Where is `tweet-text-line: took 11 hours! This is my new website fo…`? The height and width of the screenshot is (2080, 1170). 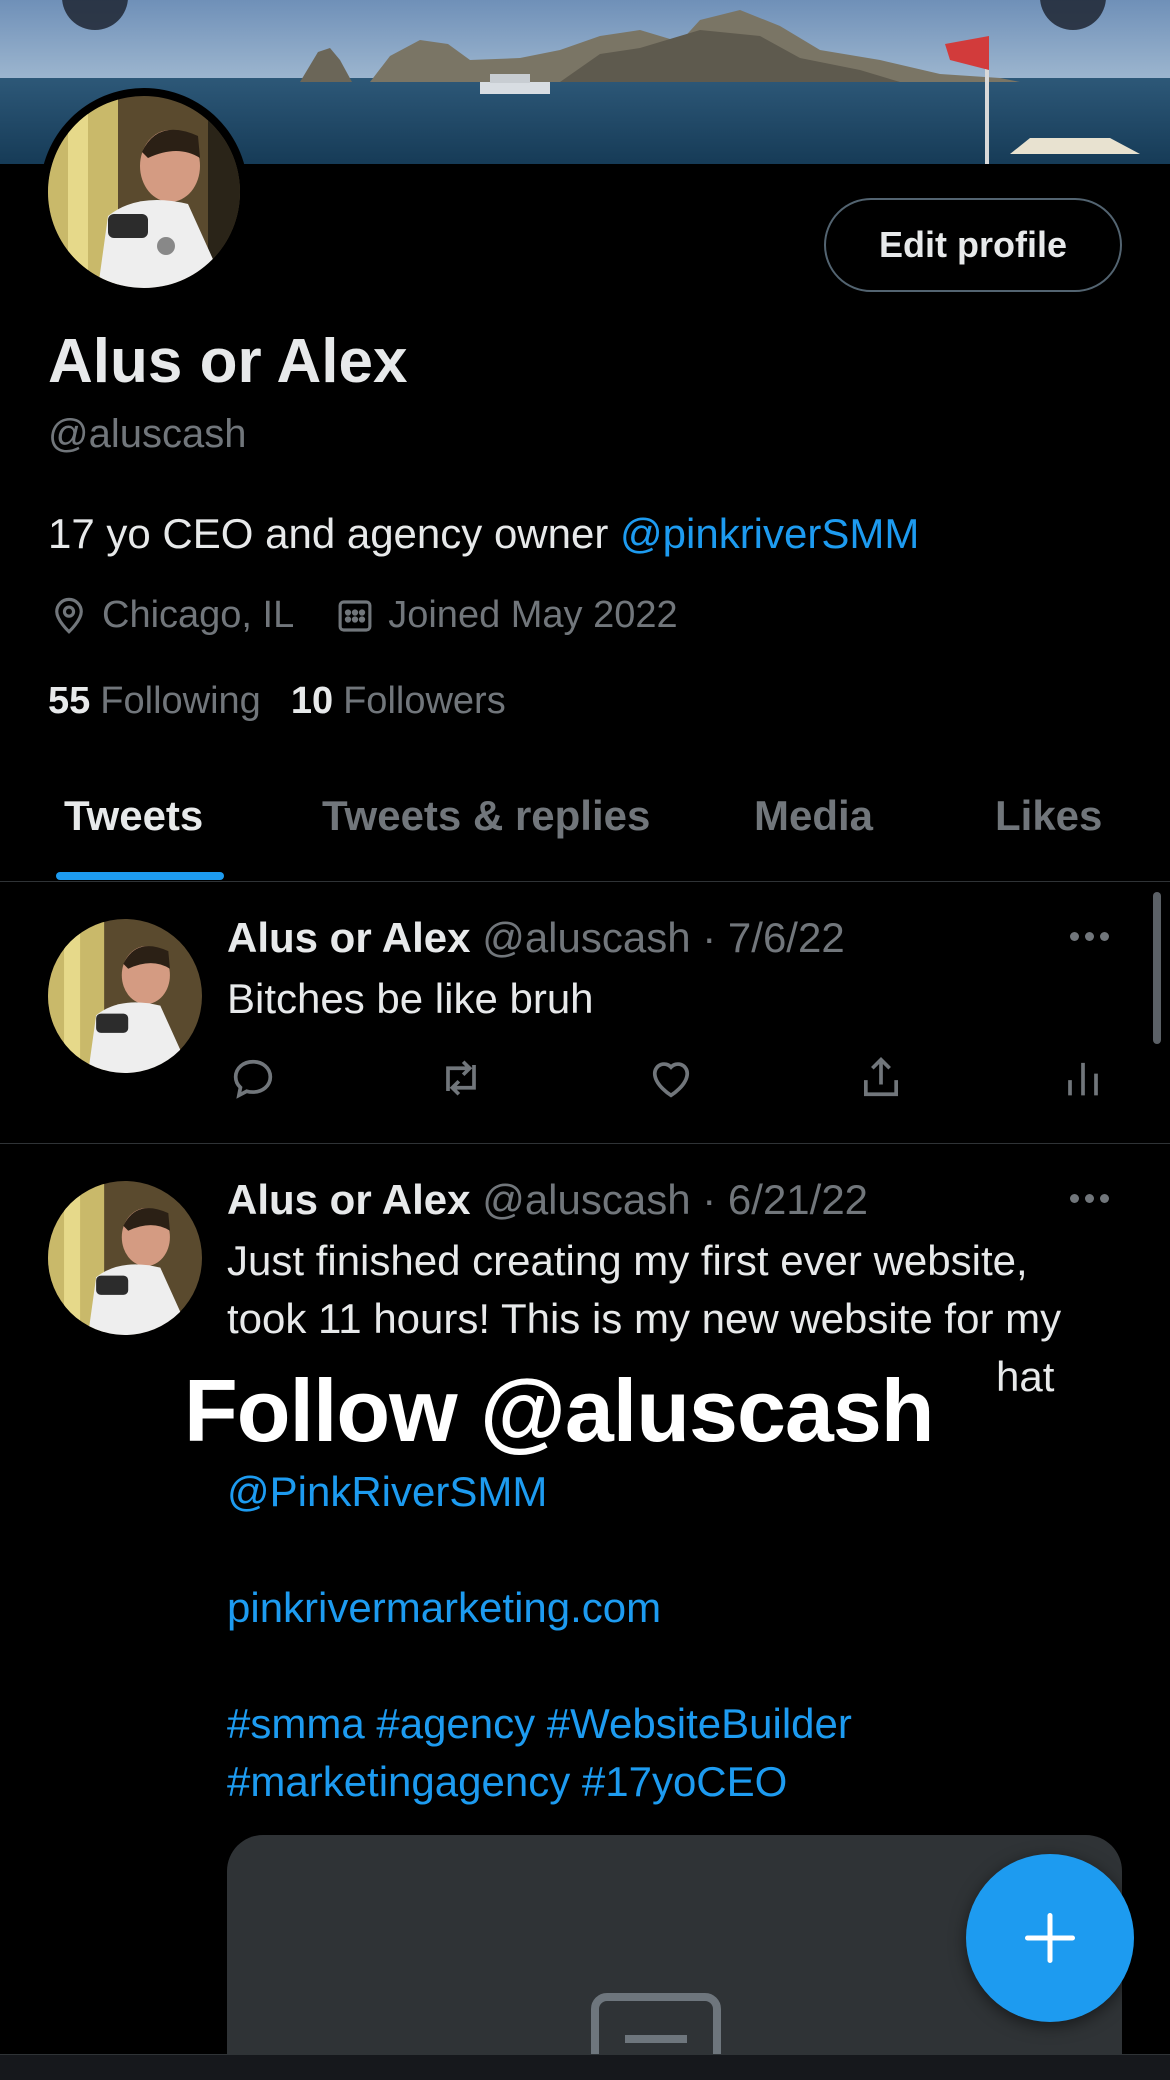 tweet-text-line: took 11 hours! This is my new website fo… is located at coordinates (644, 1318).